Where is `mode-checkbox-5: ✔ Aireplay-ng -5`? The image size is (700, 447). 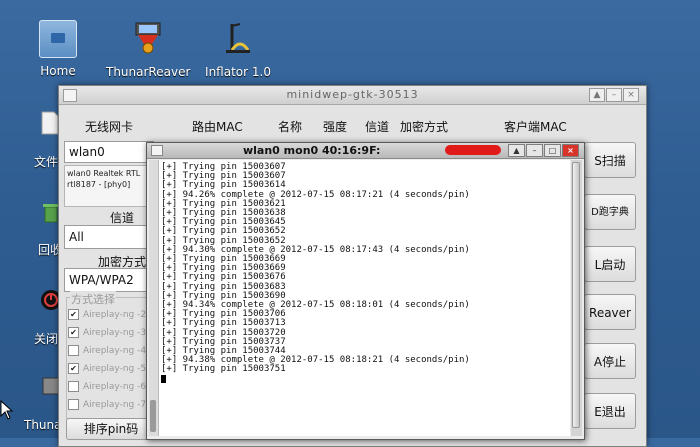
mode-checkbox-5: ✔ Aireplay-ng -5 is located at coordinates (107, 368).